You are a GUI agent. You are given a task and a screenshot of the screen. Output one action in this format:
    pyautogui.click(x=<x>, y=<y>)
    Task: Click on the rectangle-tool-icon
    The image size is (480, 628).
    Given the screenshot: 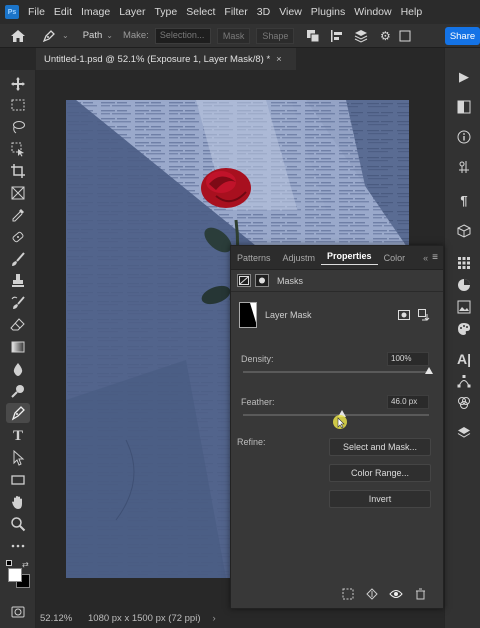 What is the action you would take?
    pyautogui.click(x=18, y=480)
    